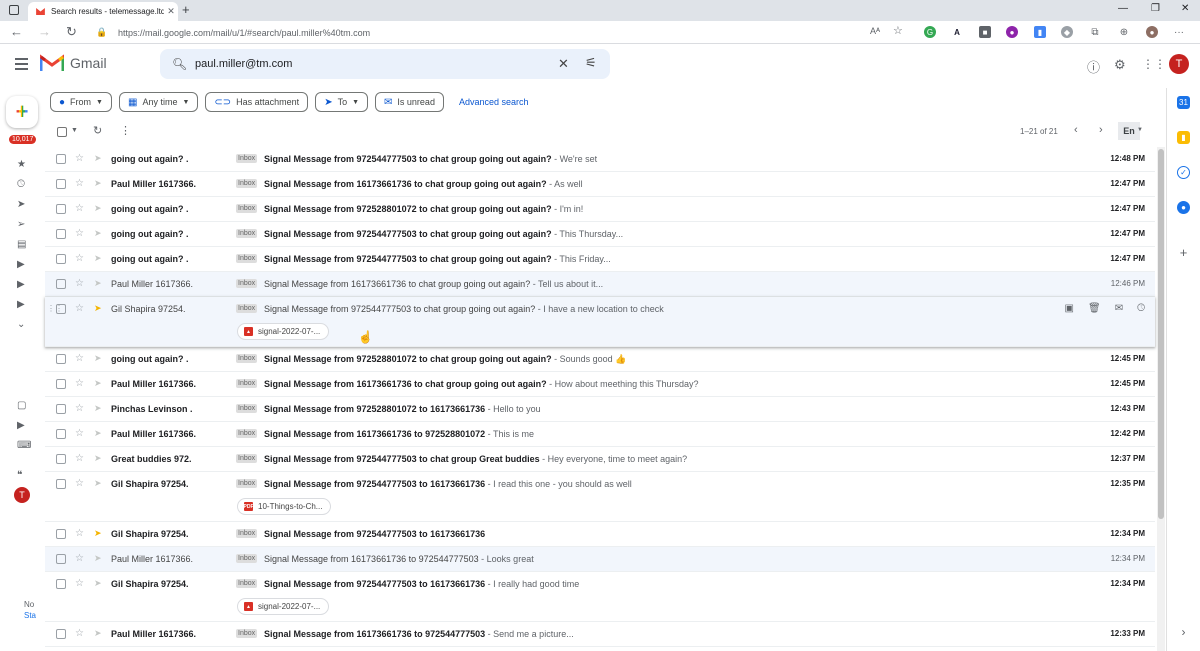  What do you see at coordinates (1119, 308) in the screenshot?
I see `mark-read-icon: ✉` at bounding box center [1119, 308].